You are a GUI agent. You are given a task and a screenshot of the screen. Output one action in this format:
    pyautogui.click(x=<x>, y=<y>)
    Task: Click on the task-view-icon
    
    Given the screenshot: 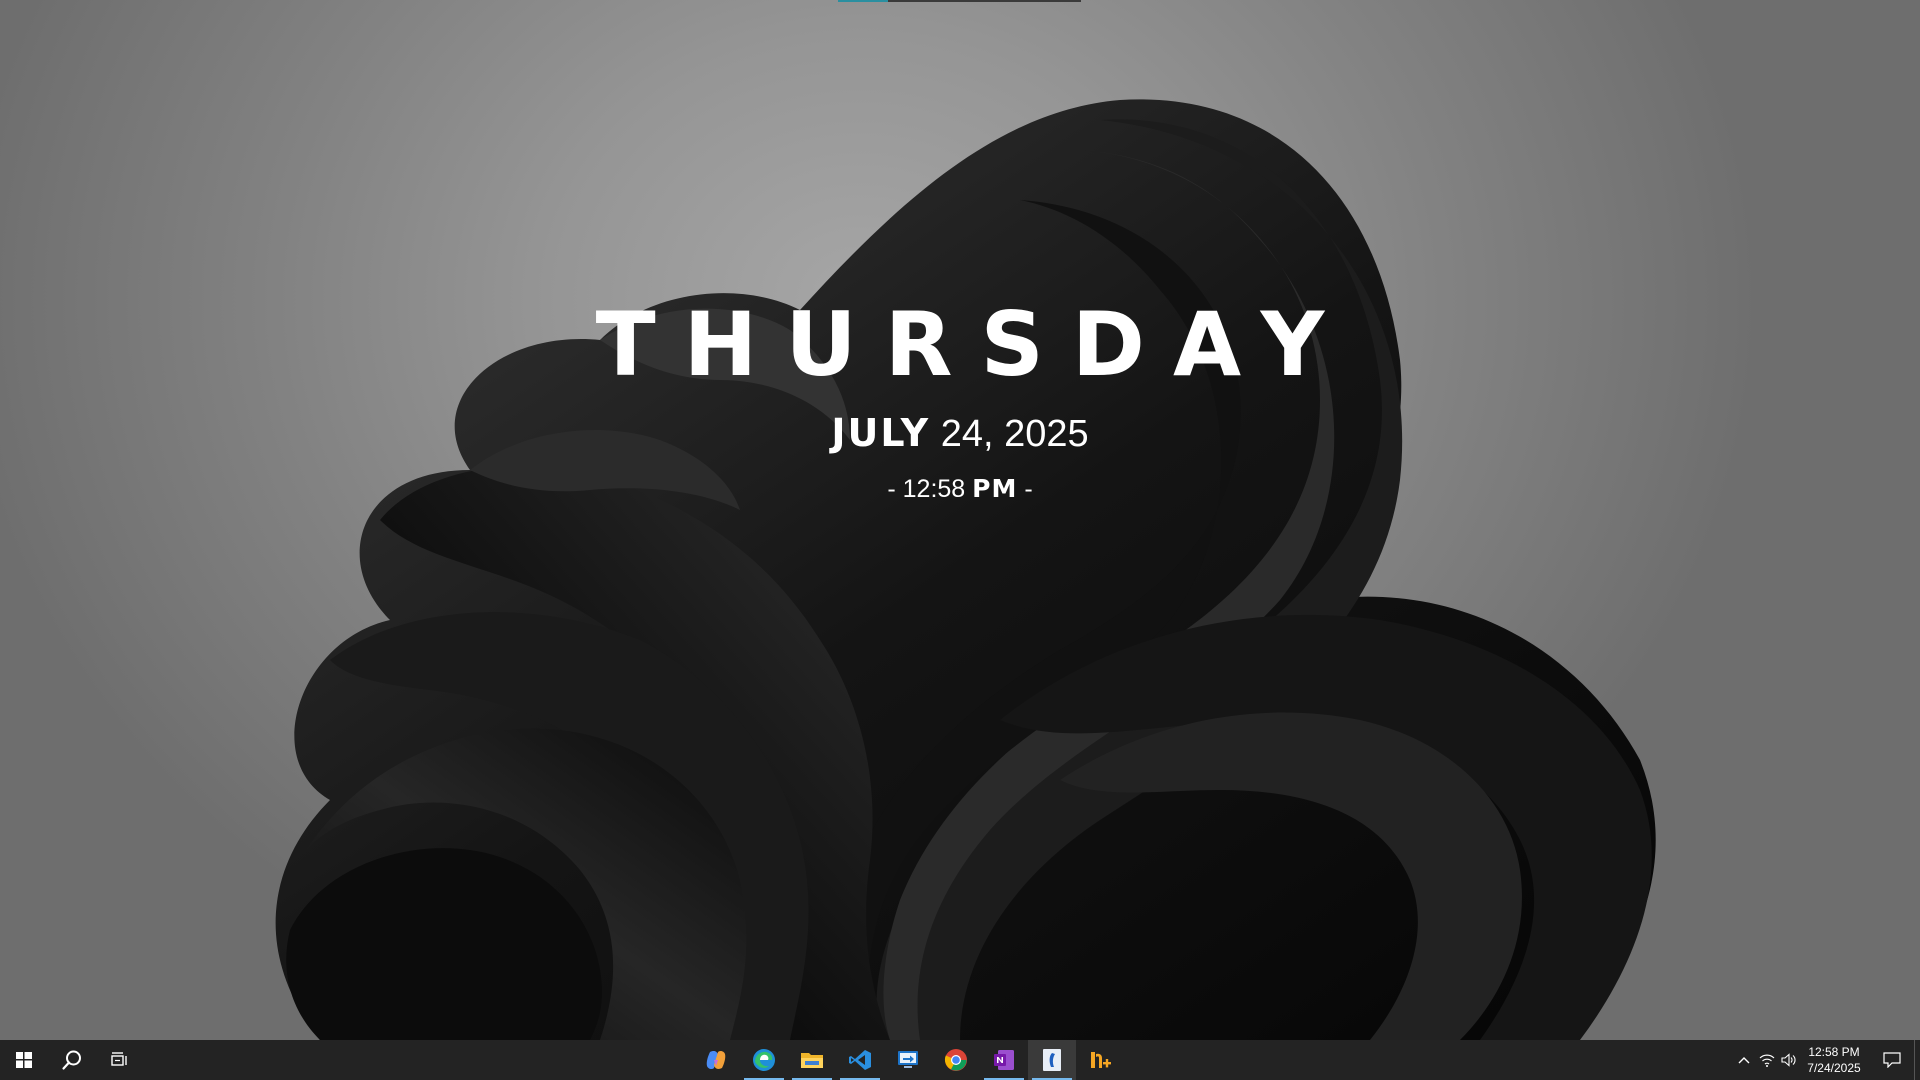 What is the action you would take?
    pyautogui.click(x=119, y=1059)
    